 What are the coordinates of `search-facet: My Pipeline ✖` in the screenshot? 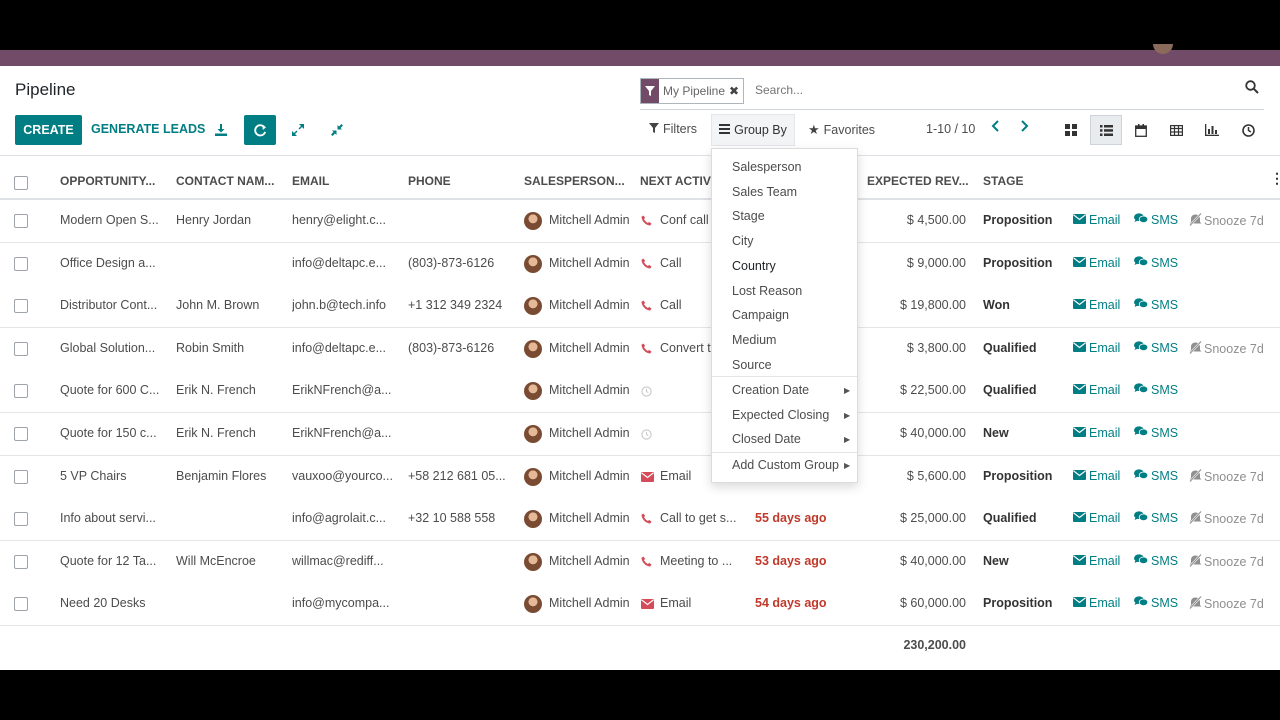 It's located at (692, 91).